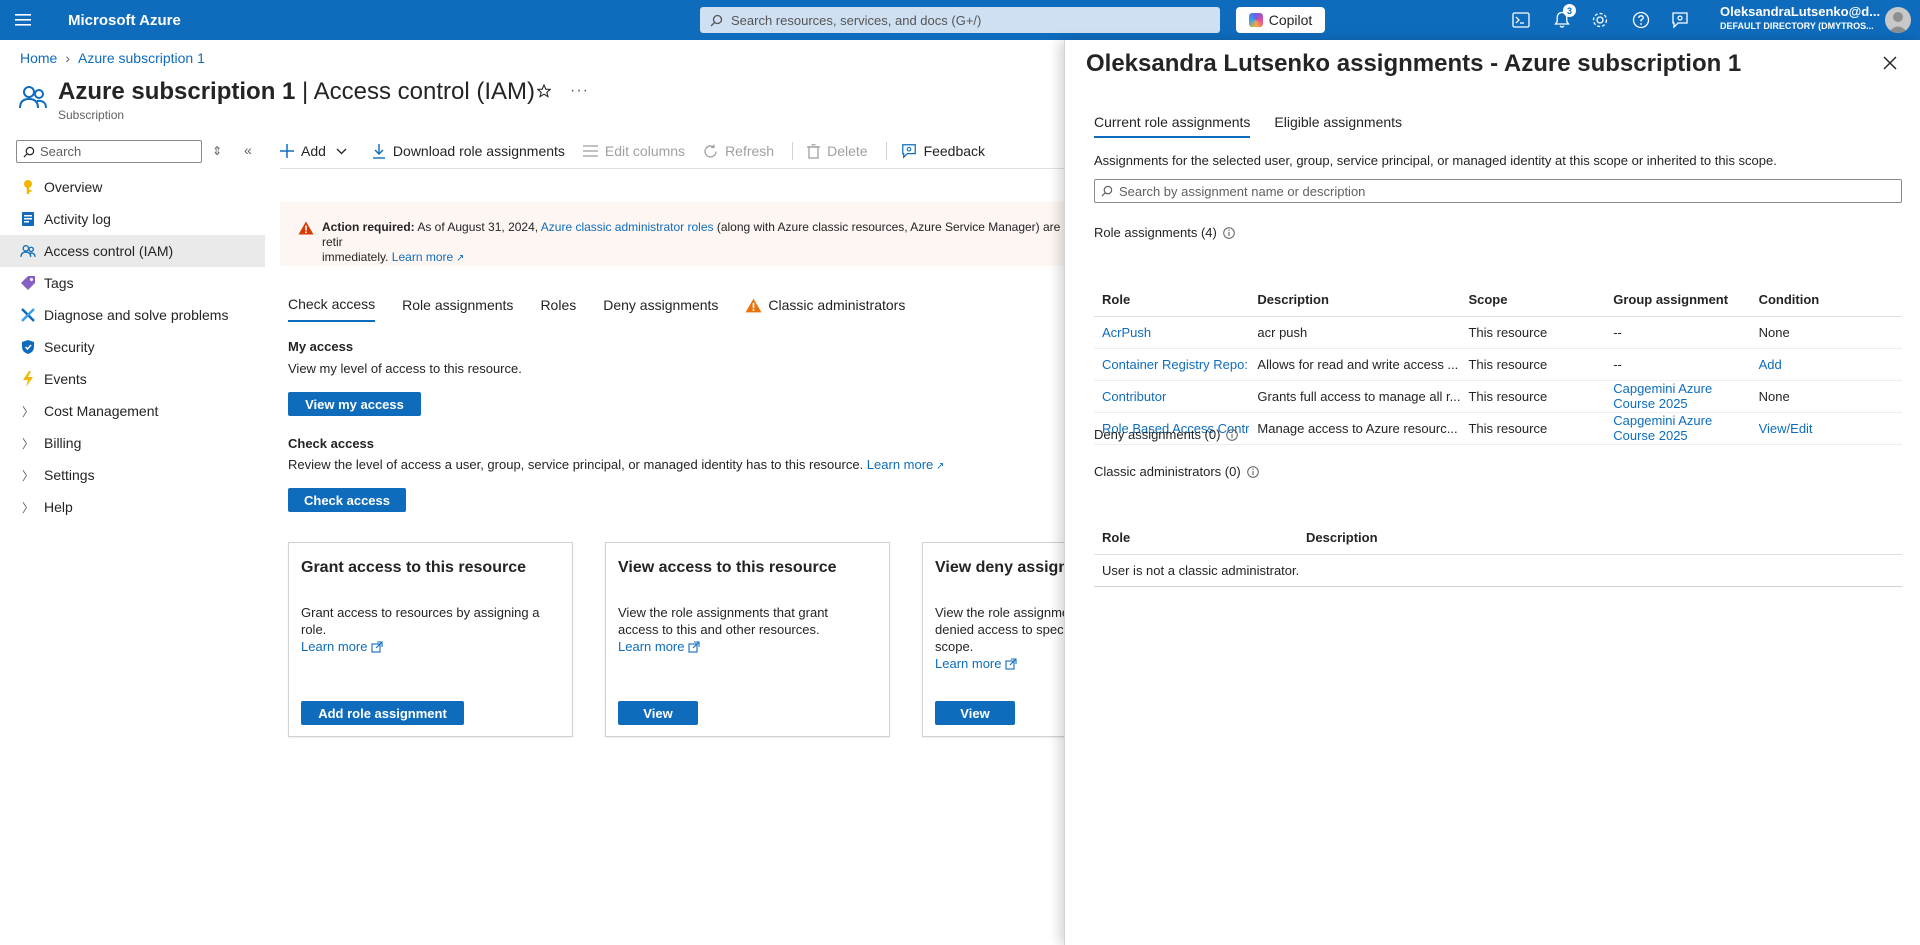 The image size is (1920, 945). What do you see at coordinates (1498, 191) in the screenshot?
I see `assignment-search-input: Search by assignment name or description` at bounding box center [1498, 191].